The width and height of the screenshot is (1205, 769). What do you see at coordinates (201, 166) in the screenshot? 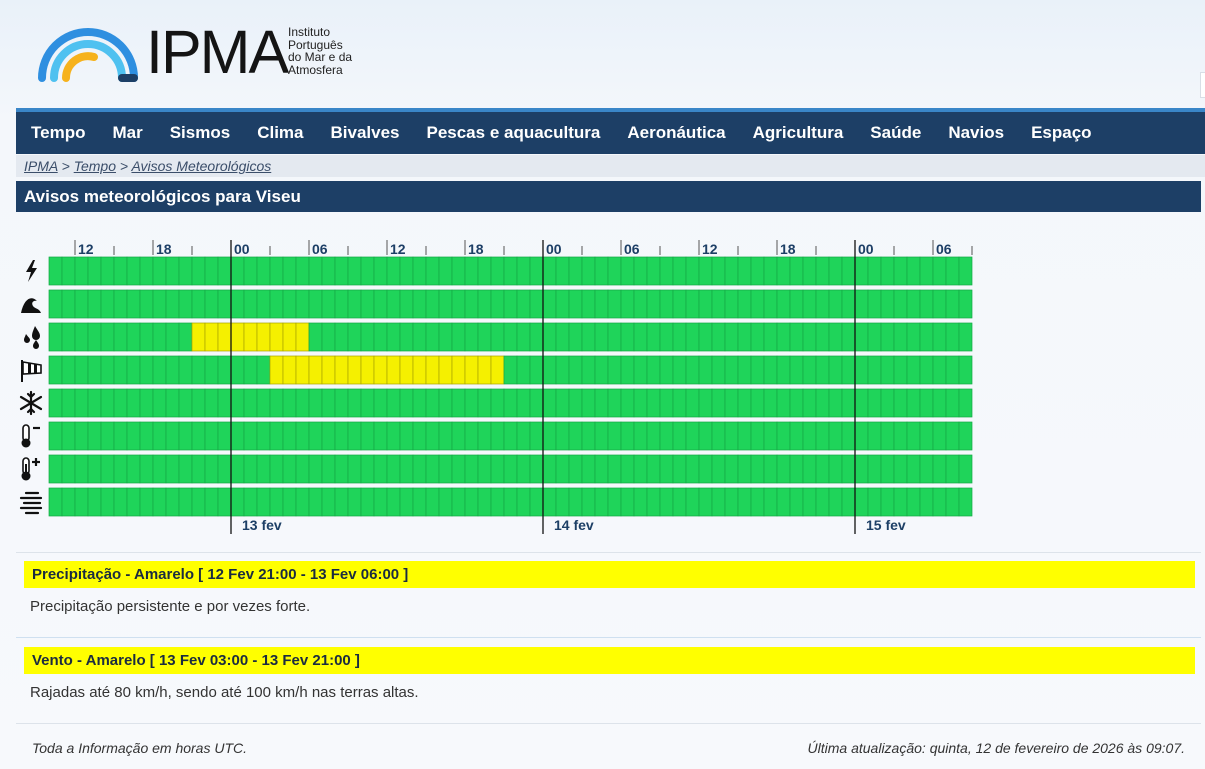
I see `breadcrumb-link-avisos: Avisos Meteorológicos` at bounding box center [201, 166].